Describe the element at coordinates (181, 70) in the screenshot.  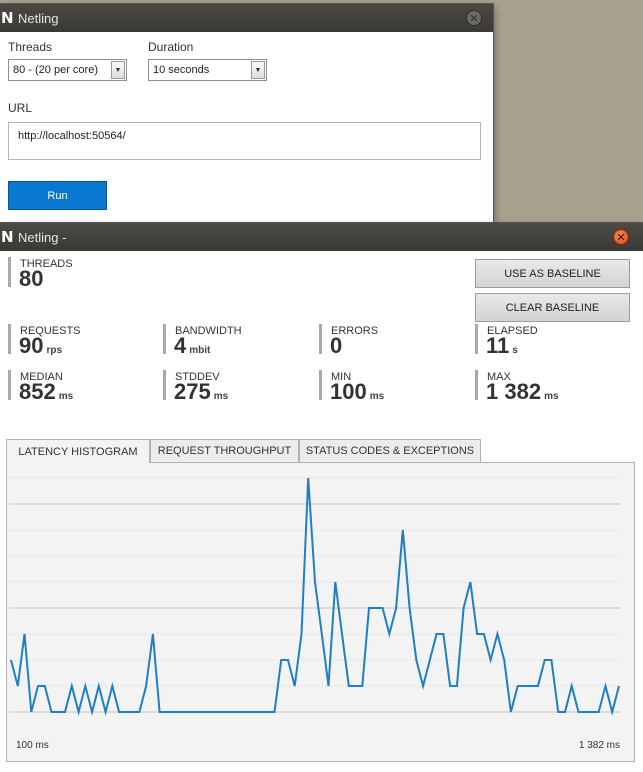
I see `duration-select-value: 10 seconds` at that location.